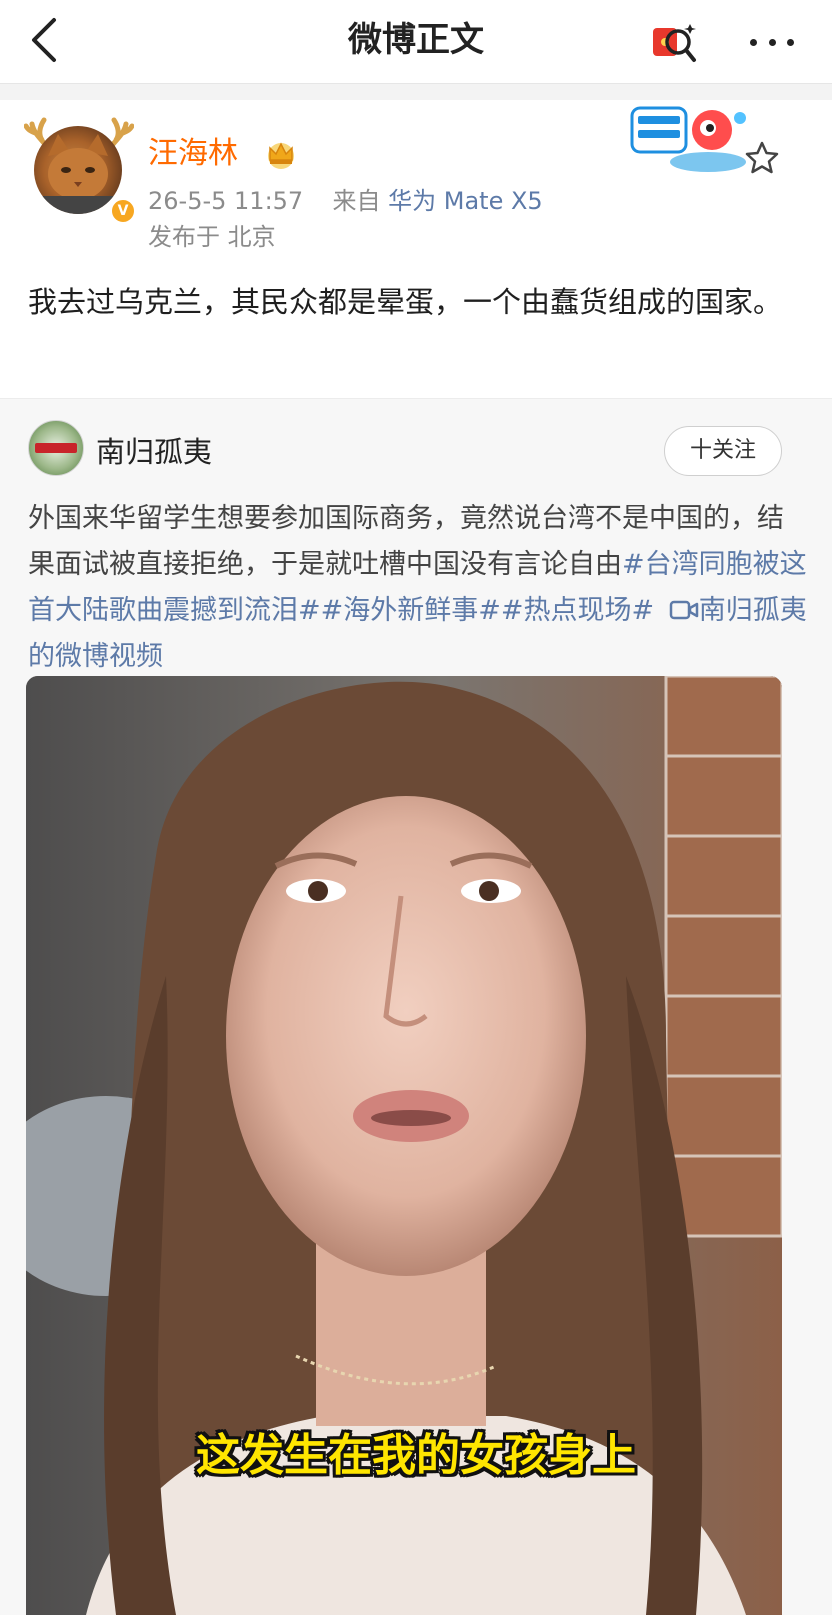 Image resolution: width=832 pixels, height=1615 pixels. What do you see at coordinates (78, 174) in the screenshot?
I see `cat-face-icon` at bounding box center [78, 174].